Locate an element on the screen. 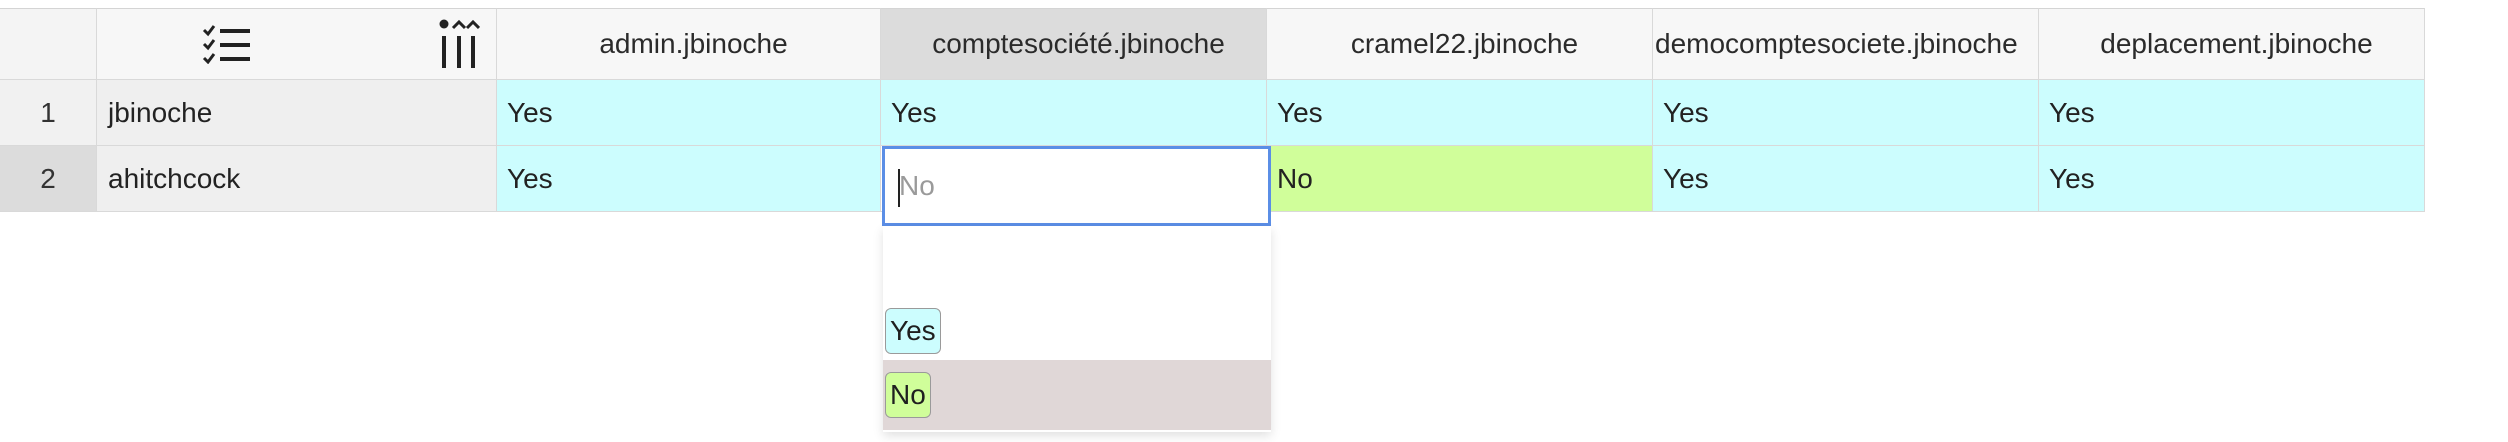 This screenshot has height=442, width=2508. cell-editor-input is located at coordinates (1076, 186).